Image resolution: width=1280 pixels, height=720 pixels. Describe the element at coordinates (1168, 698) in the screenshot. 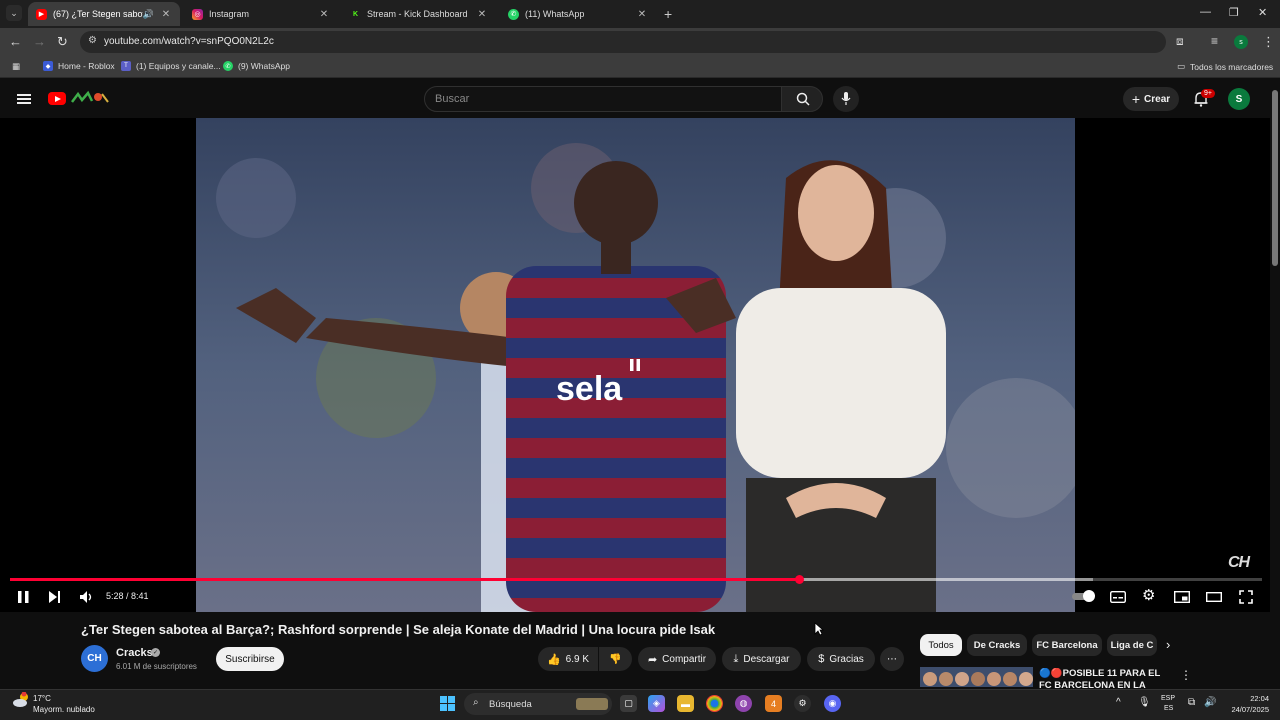

I see `language-indicator: ESP` at that location.